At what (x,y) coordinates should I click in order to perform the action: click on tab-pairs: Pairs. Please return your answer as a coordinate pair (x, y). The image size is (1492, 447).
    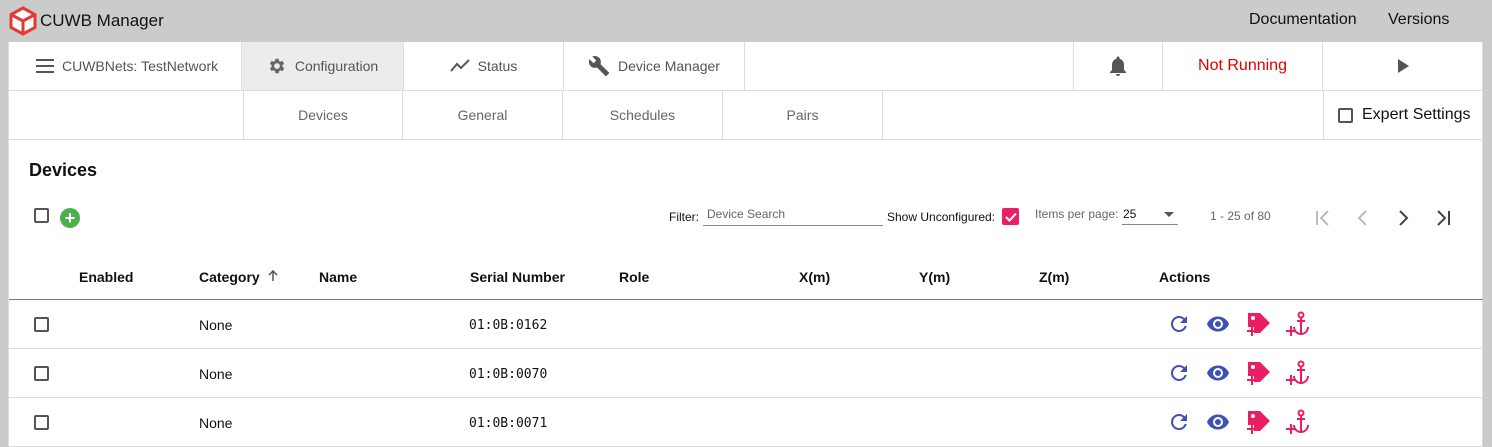
    Looking at the image, I should click on (803, 115).